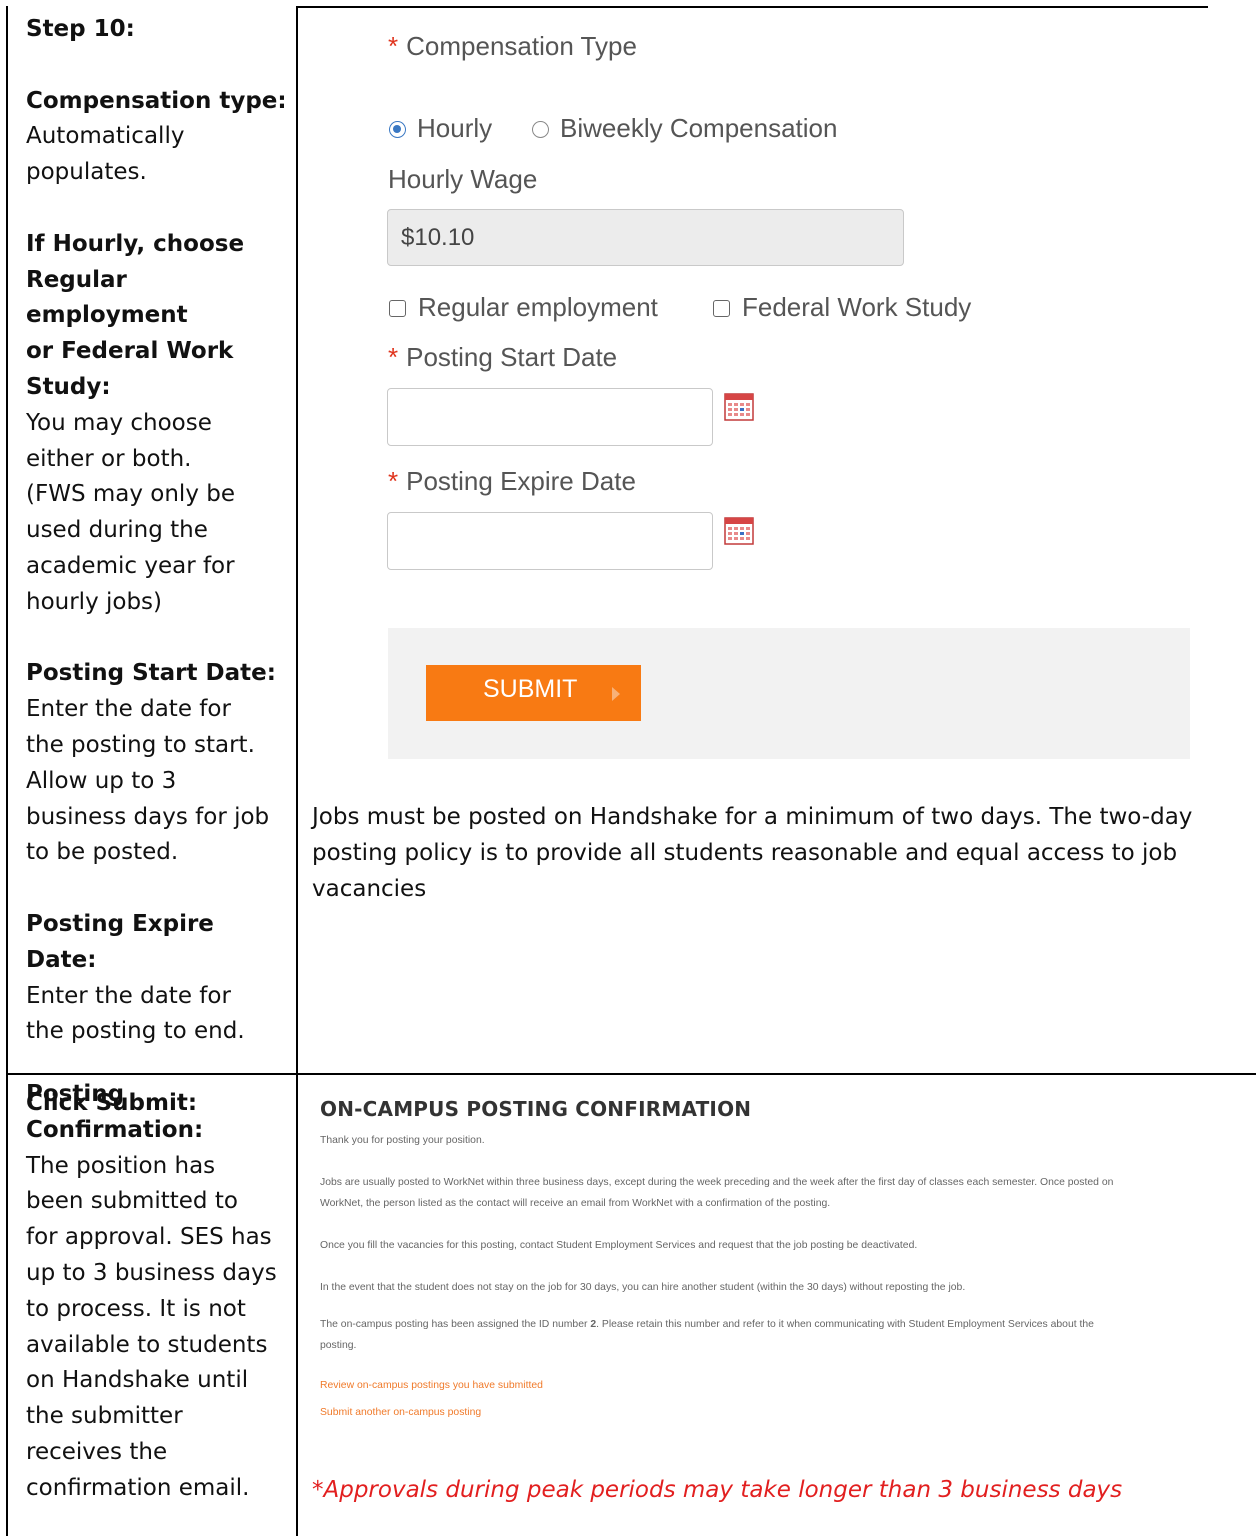  Describe the element at coordinates (856, 307) in the screenshot. I see `federal-work-study-label: Federal Work Study` at that location.